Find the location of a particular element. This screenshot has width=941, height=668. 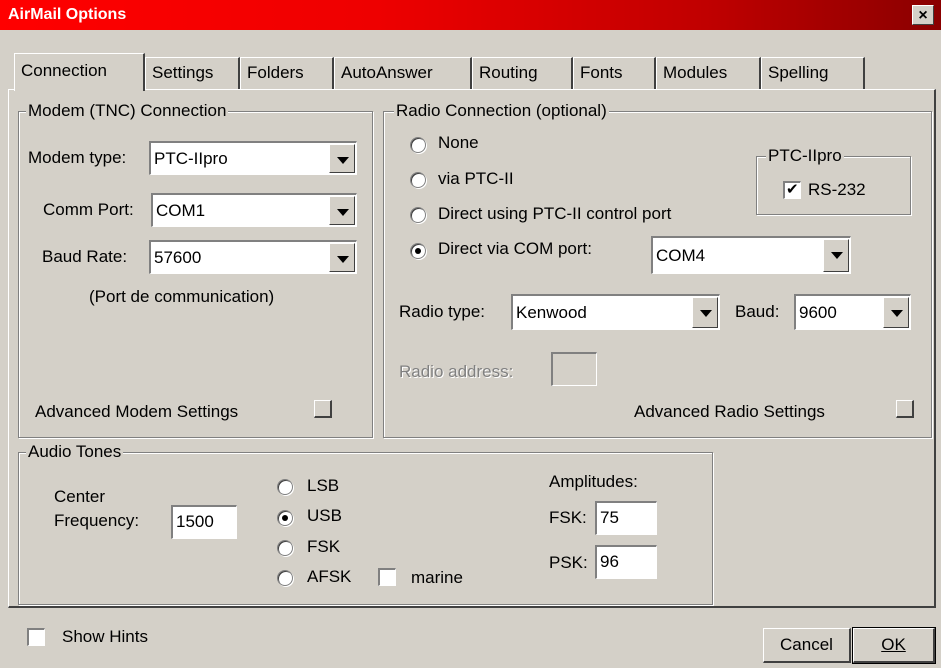

cancel-button: Cancel is located at coordinates (807, 645).